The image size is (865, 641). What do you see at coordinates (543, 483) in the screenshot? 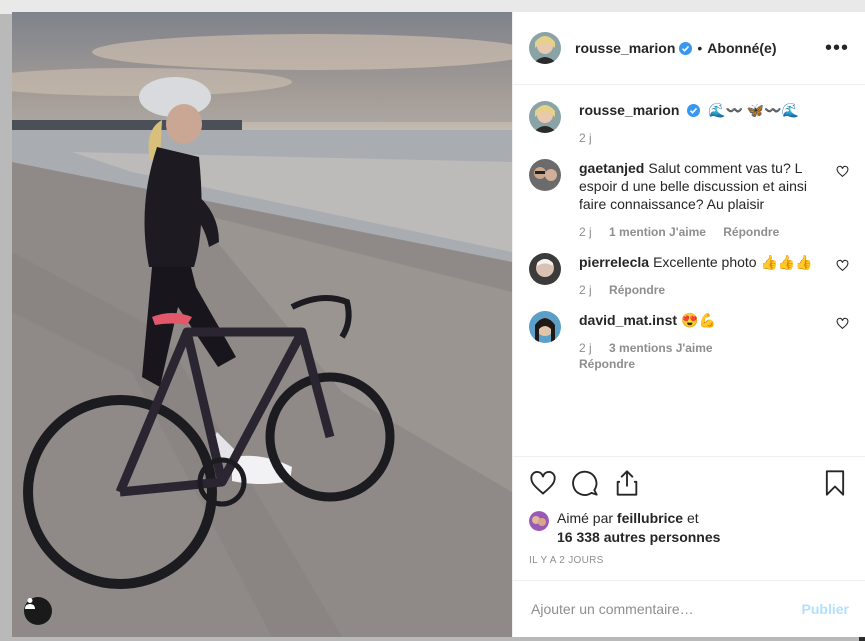
I see `like-heart-icon` at bounding box center [543, 483].